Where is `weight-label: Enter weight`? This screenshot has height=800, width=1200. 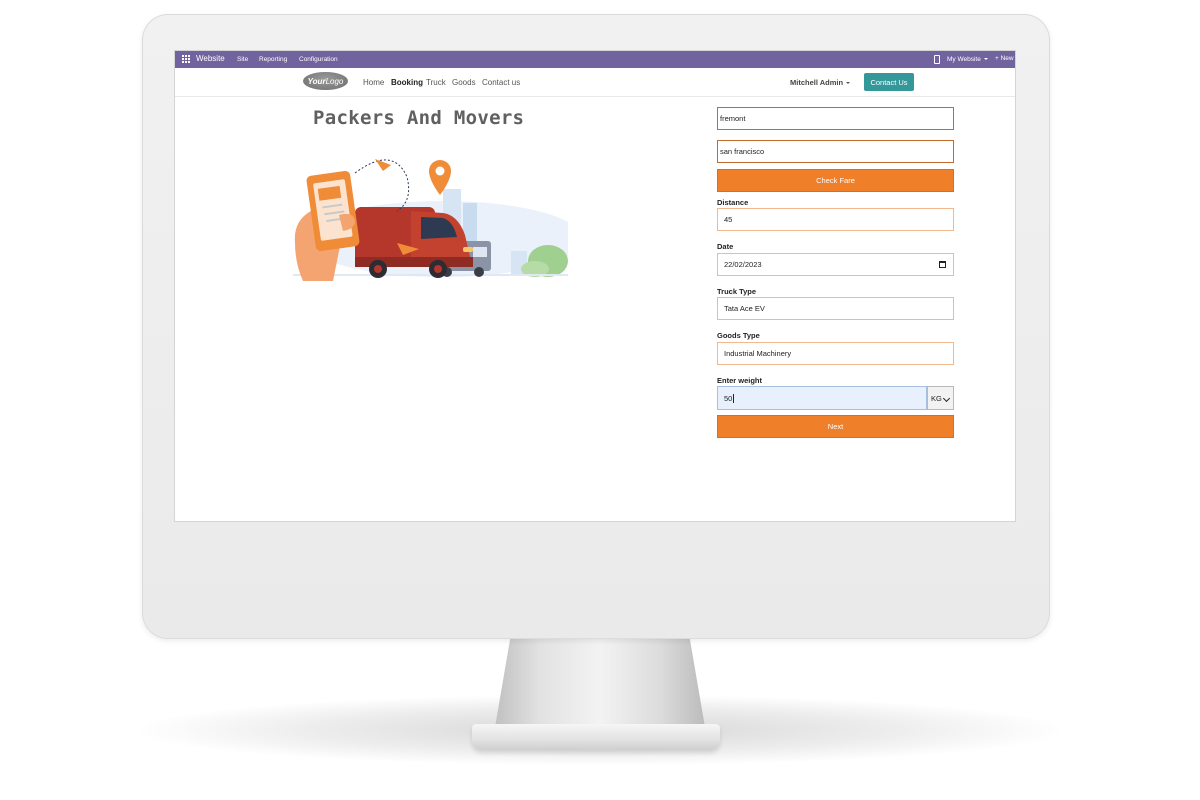 weight-label: Enter weight is located at coordinates (740, 380).